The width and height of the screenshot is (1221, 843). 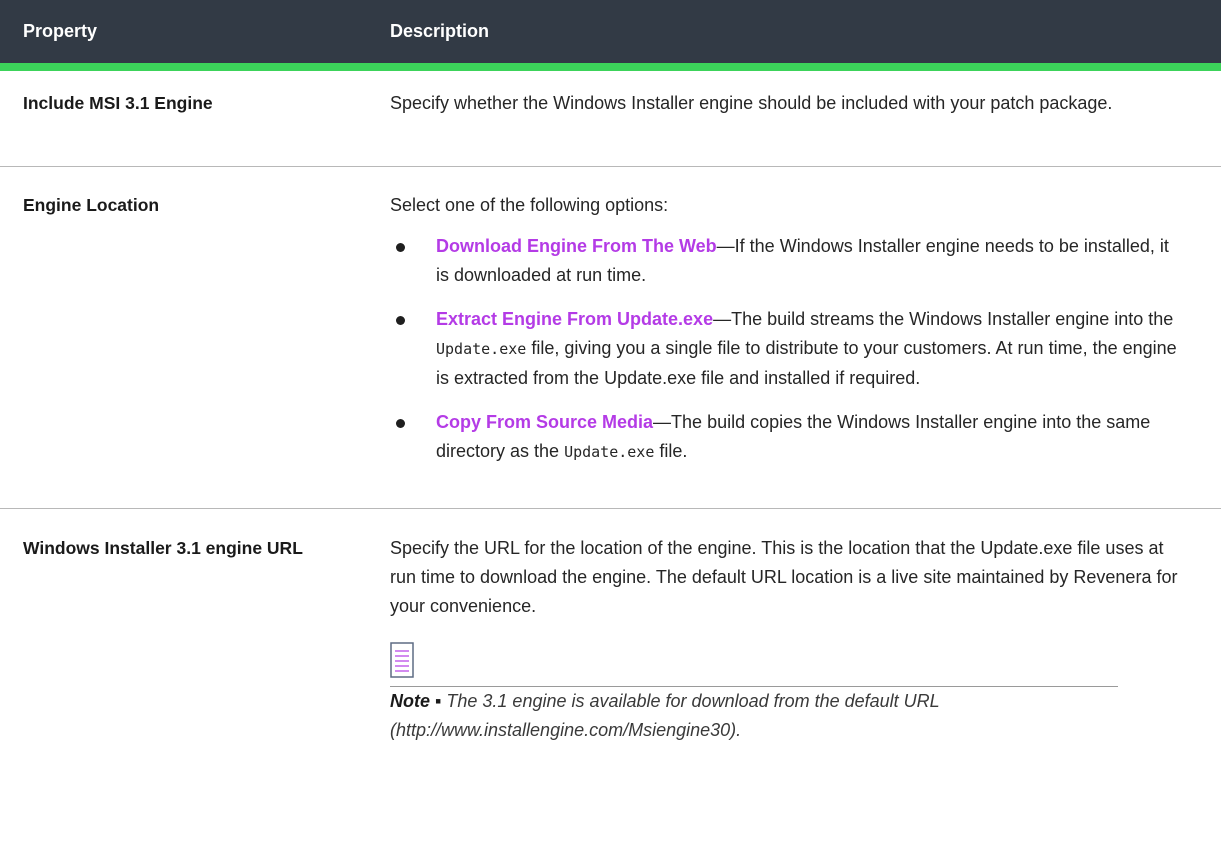 What do you see at coordinates (163, 548) in the screenshot?
I see `property-name: Windows Installer 3.1 engine URL` at bounding box center [163, 548].